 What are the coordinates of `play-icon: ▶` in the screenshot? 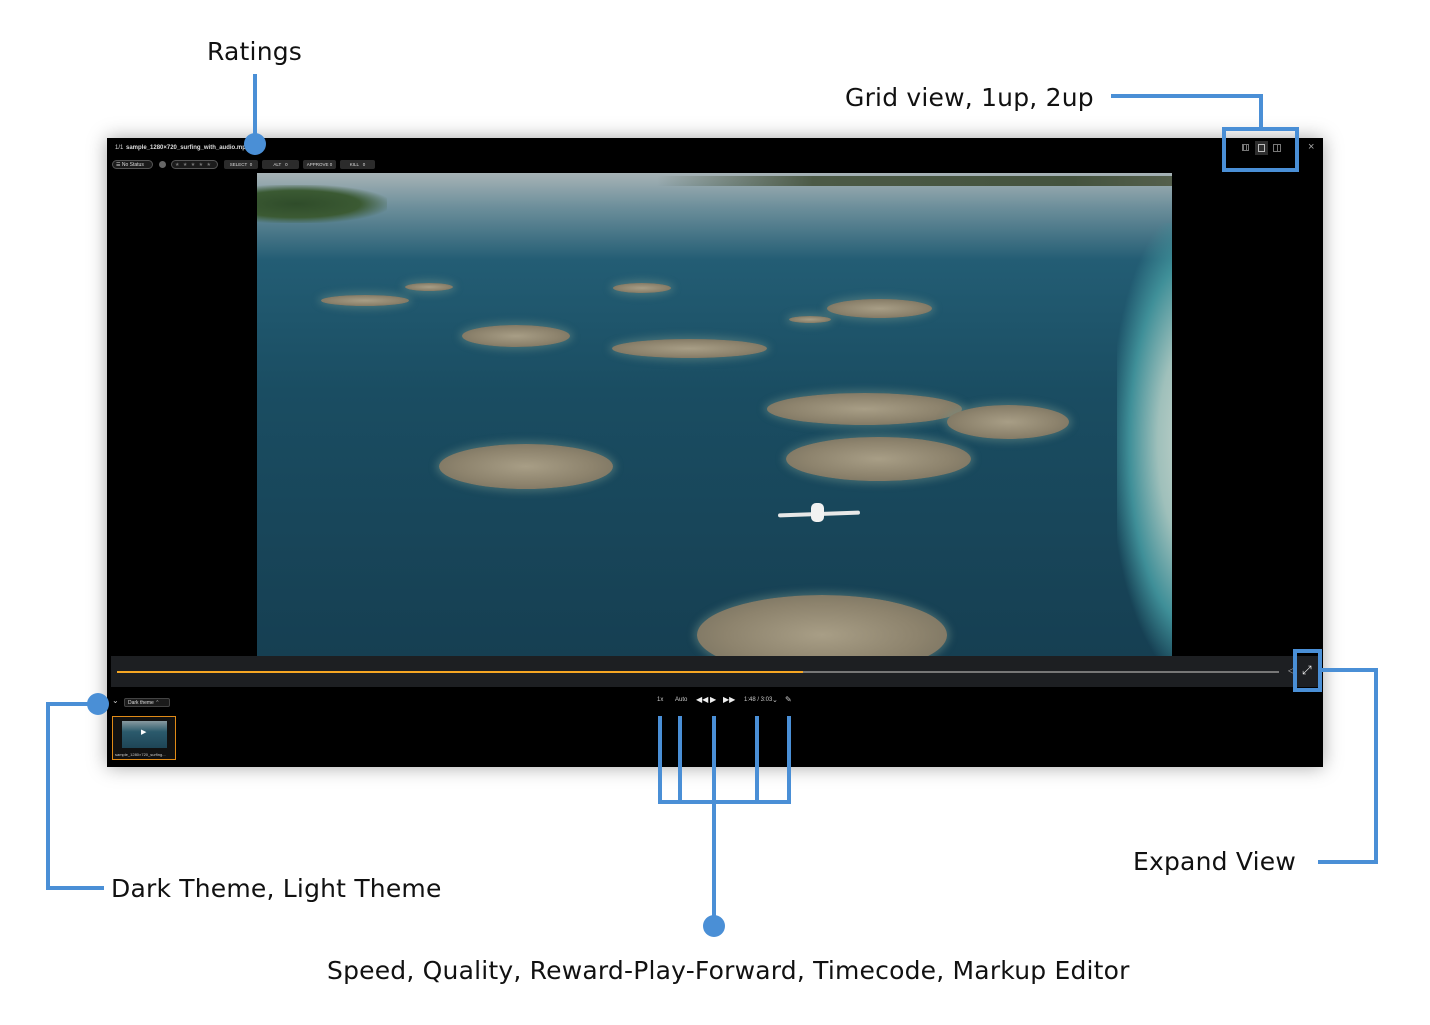 It's located at (713, 699).